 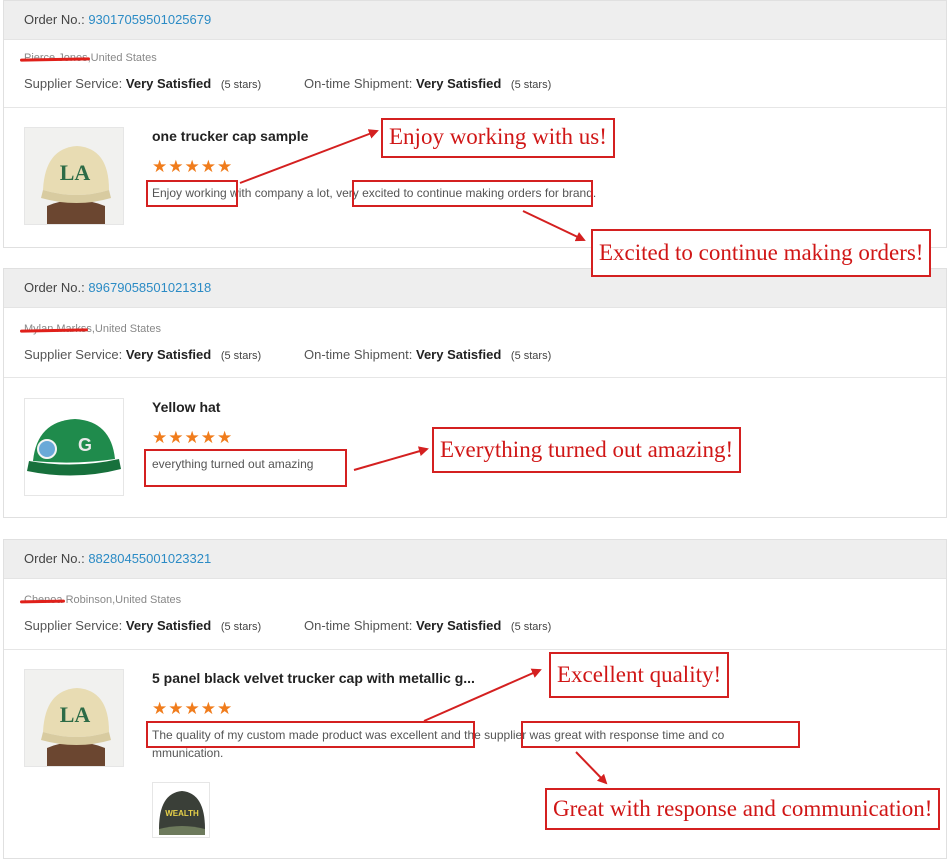 What do you see at coordinates (122, 58) in the screenshot?
I see `buyer-location: ,United States` at bounding box center [122, 58].